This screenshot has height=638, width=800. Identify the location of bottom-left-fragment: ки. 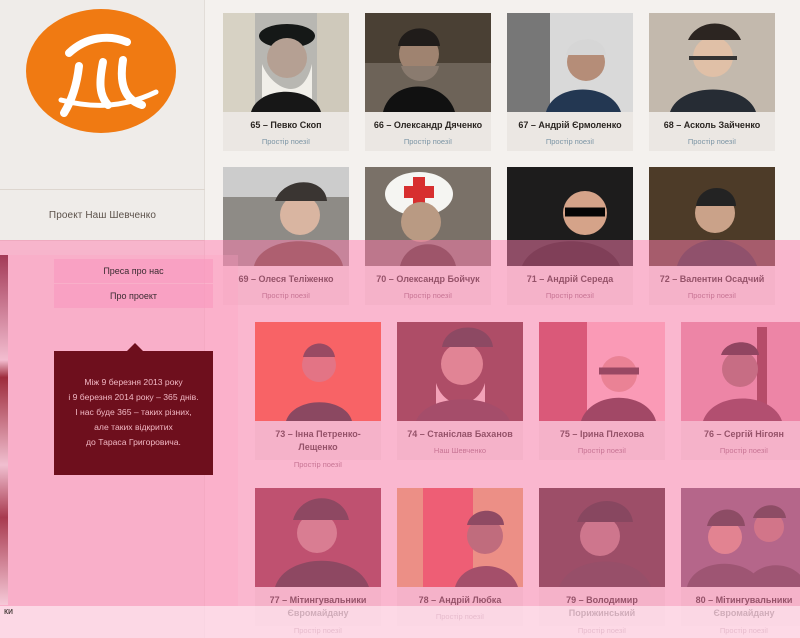
(8, 611).